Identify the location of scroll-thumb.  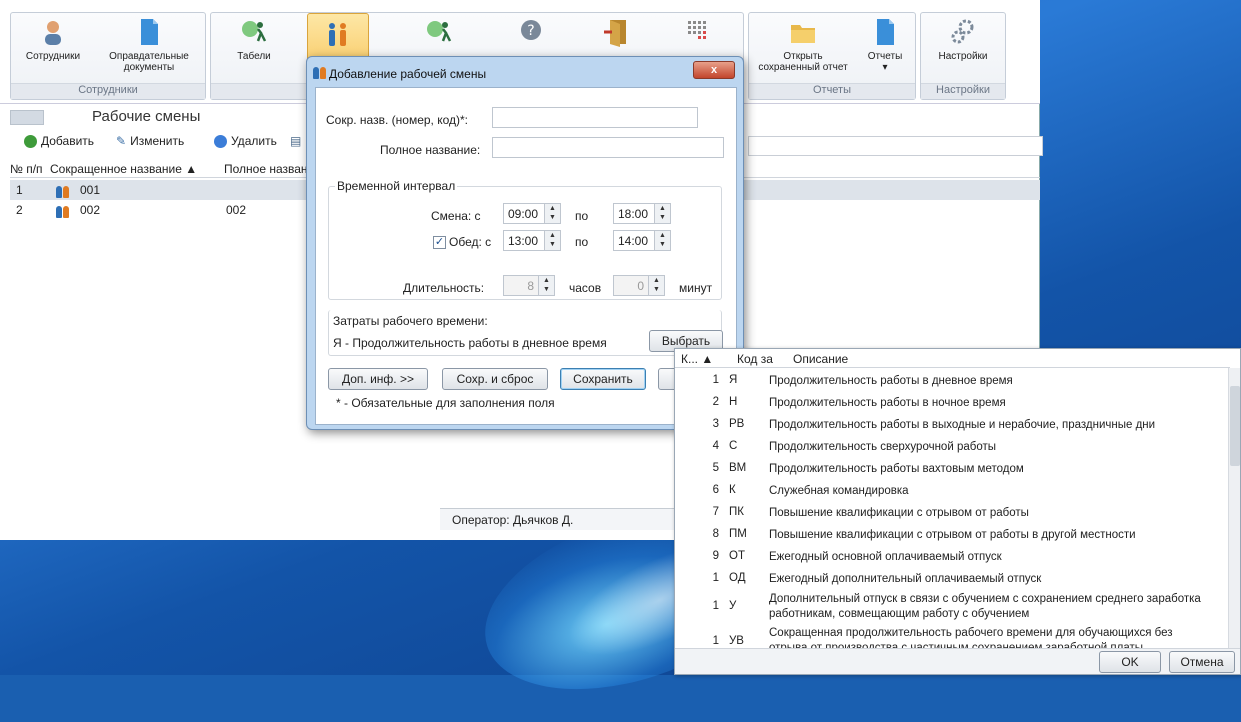
(1235, 426).